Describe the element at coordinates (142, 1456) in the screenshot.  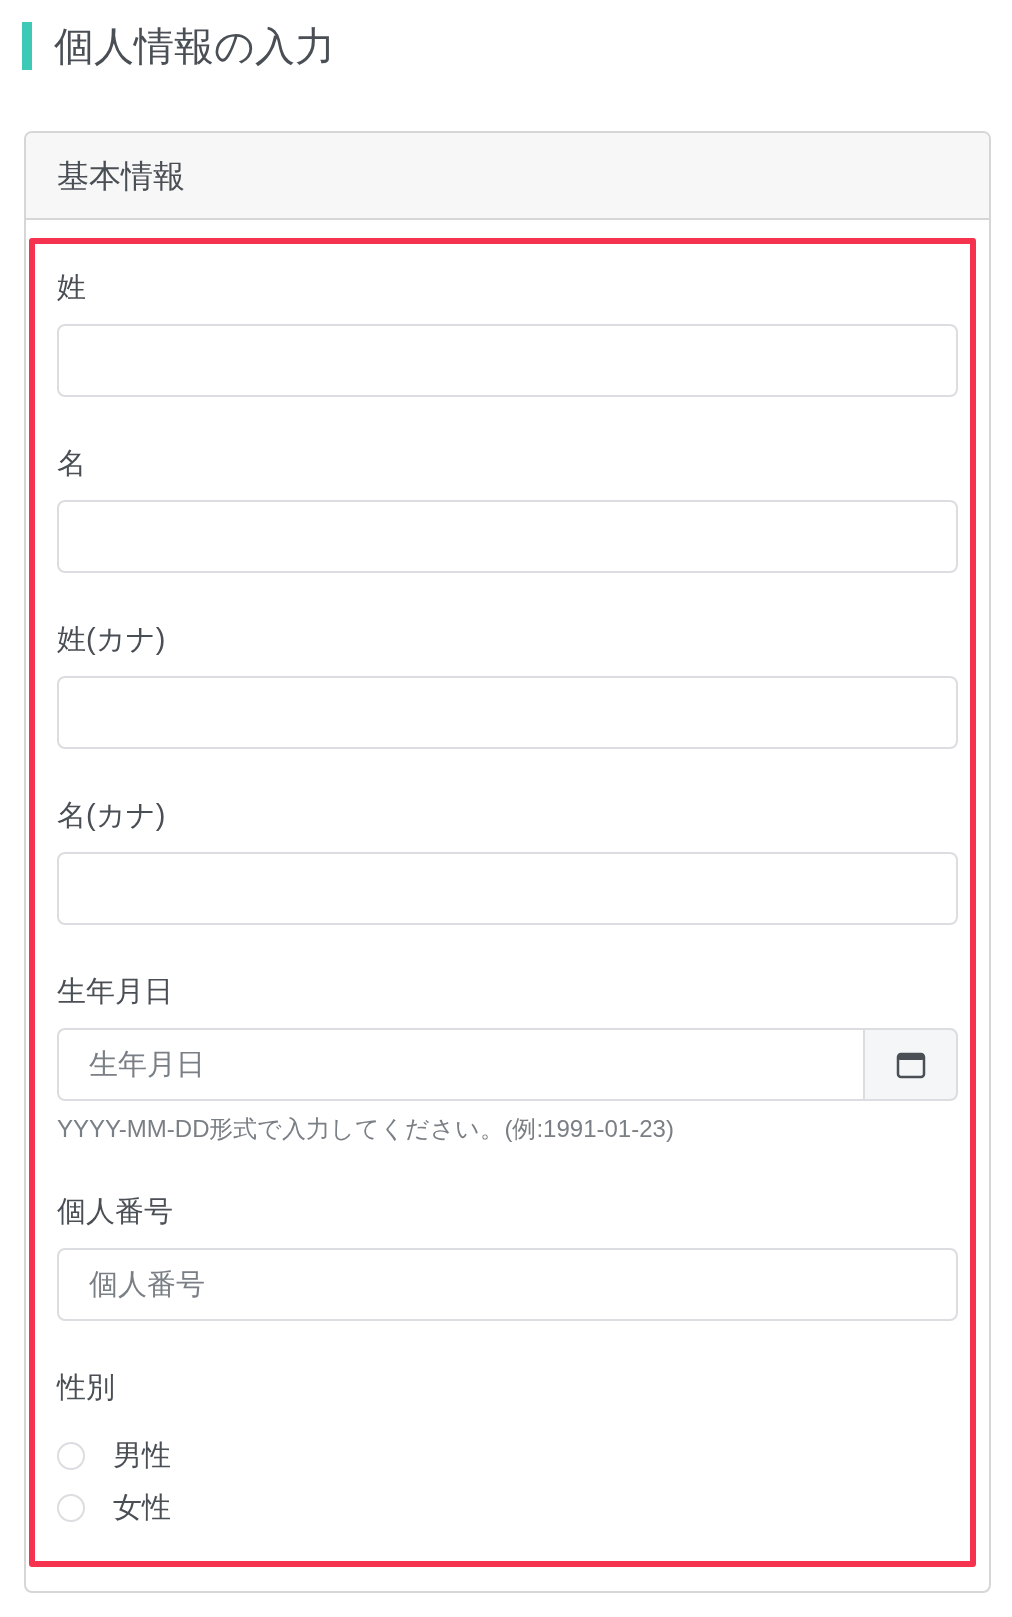
I see `radio-label: 男性` at that location.